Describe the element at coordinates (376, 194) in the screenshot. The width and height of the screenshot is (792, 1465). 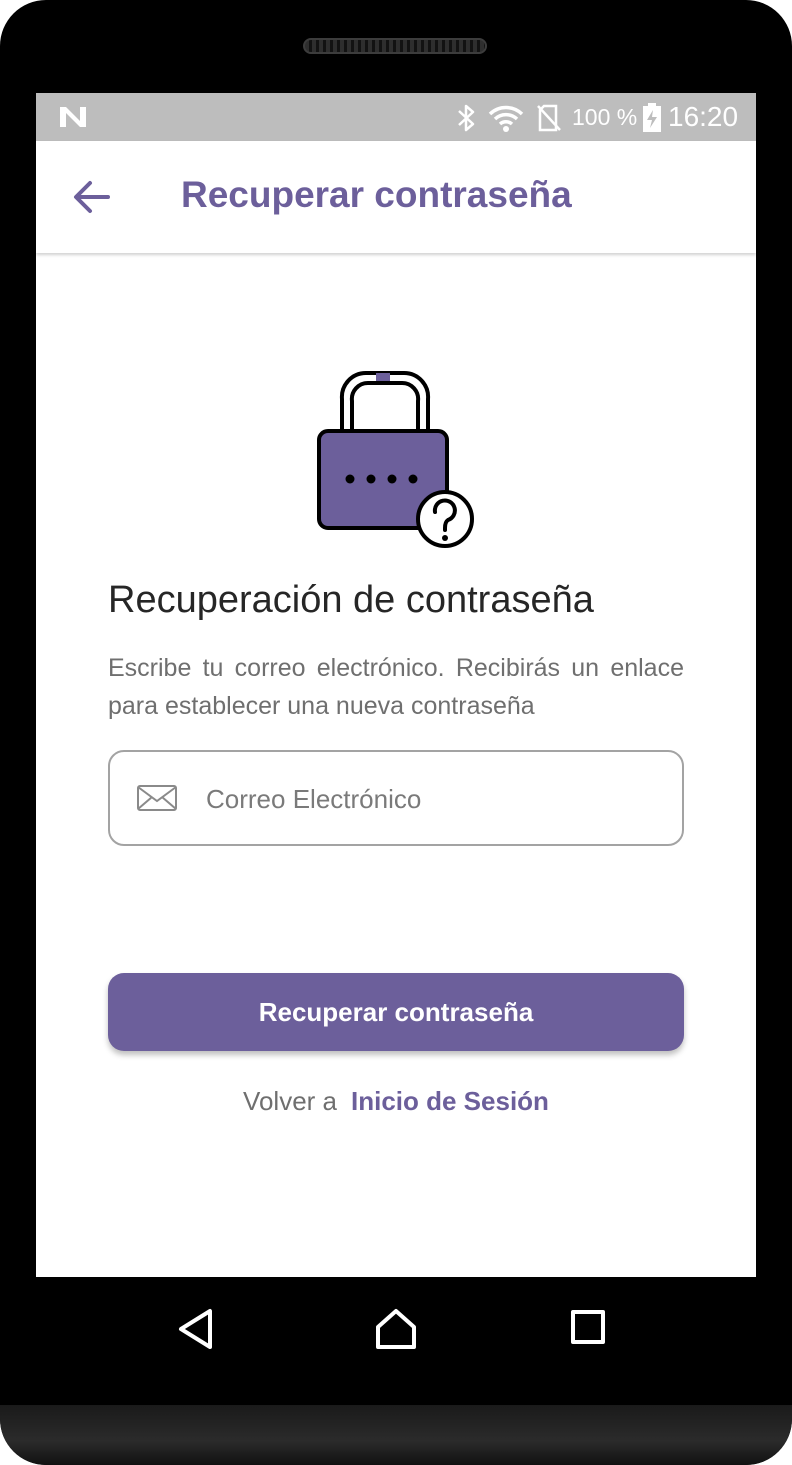
I see `page-title: Recuperar contraseña` at that location.